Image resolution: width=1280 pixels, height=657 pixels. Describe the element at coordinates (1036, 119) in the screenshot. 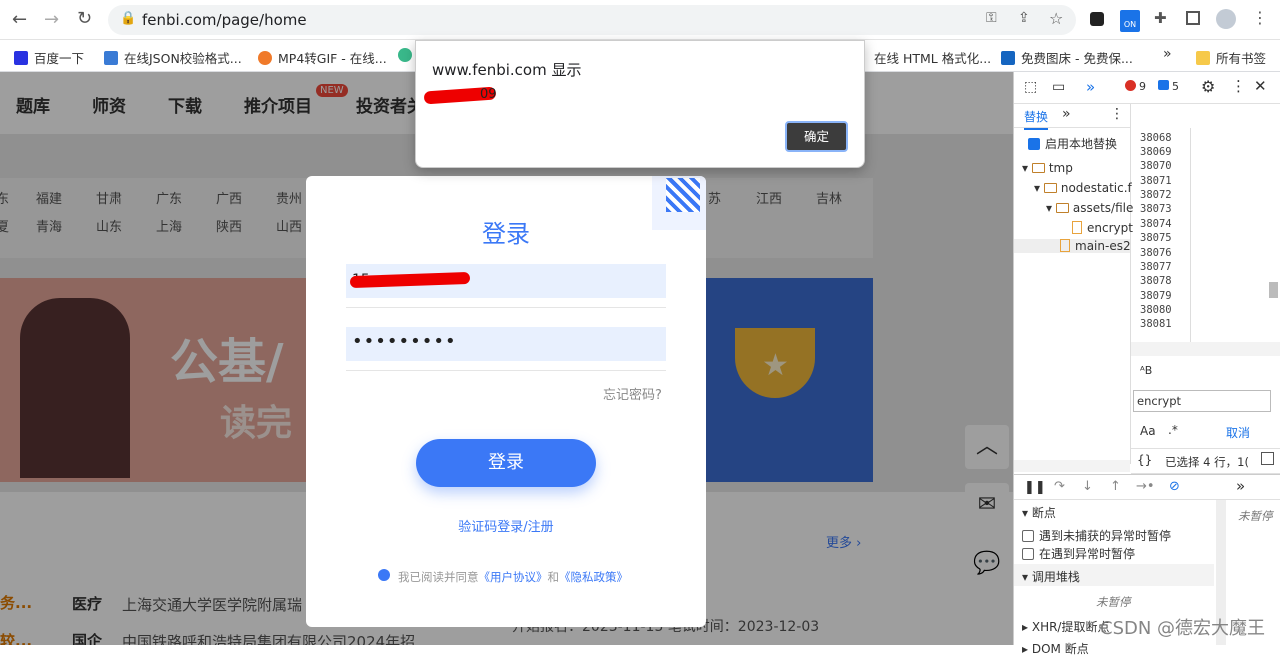

I see `tab-overrides: 替换` at that location.